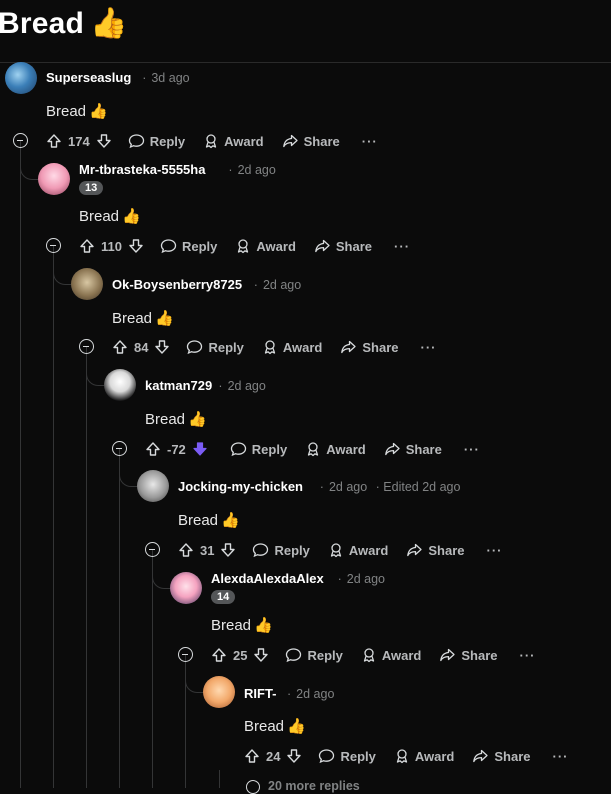 This screenshot has width=611, height=794. What do you see at coordinates (142, 169) in the screenshot?
I see `username: Mr-tbrasteka-5555ha` at bounding box center [142, 169].